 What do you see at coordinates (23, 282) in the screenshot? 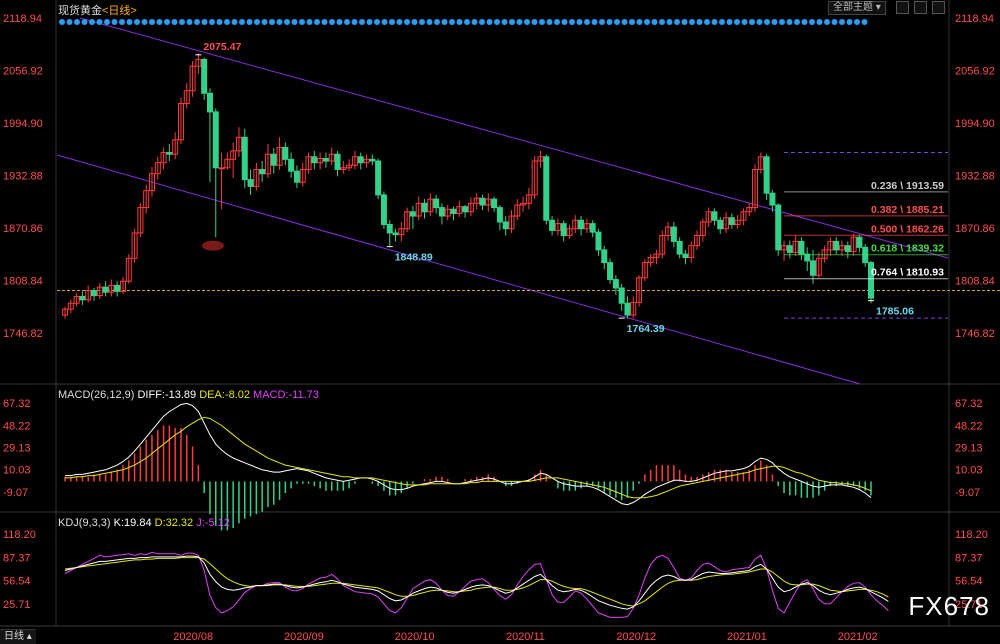
I see `price-tick-left: 1808.84` at bounding box center [23, 282].